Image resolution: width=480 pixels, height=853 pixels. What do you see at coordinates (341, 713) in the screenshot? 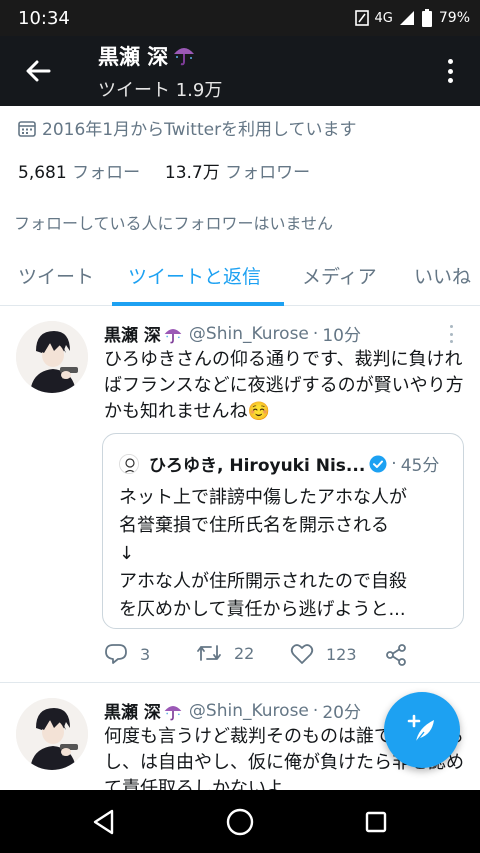
I see `tweet-time: 20分` at bounding box center [341, 713].